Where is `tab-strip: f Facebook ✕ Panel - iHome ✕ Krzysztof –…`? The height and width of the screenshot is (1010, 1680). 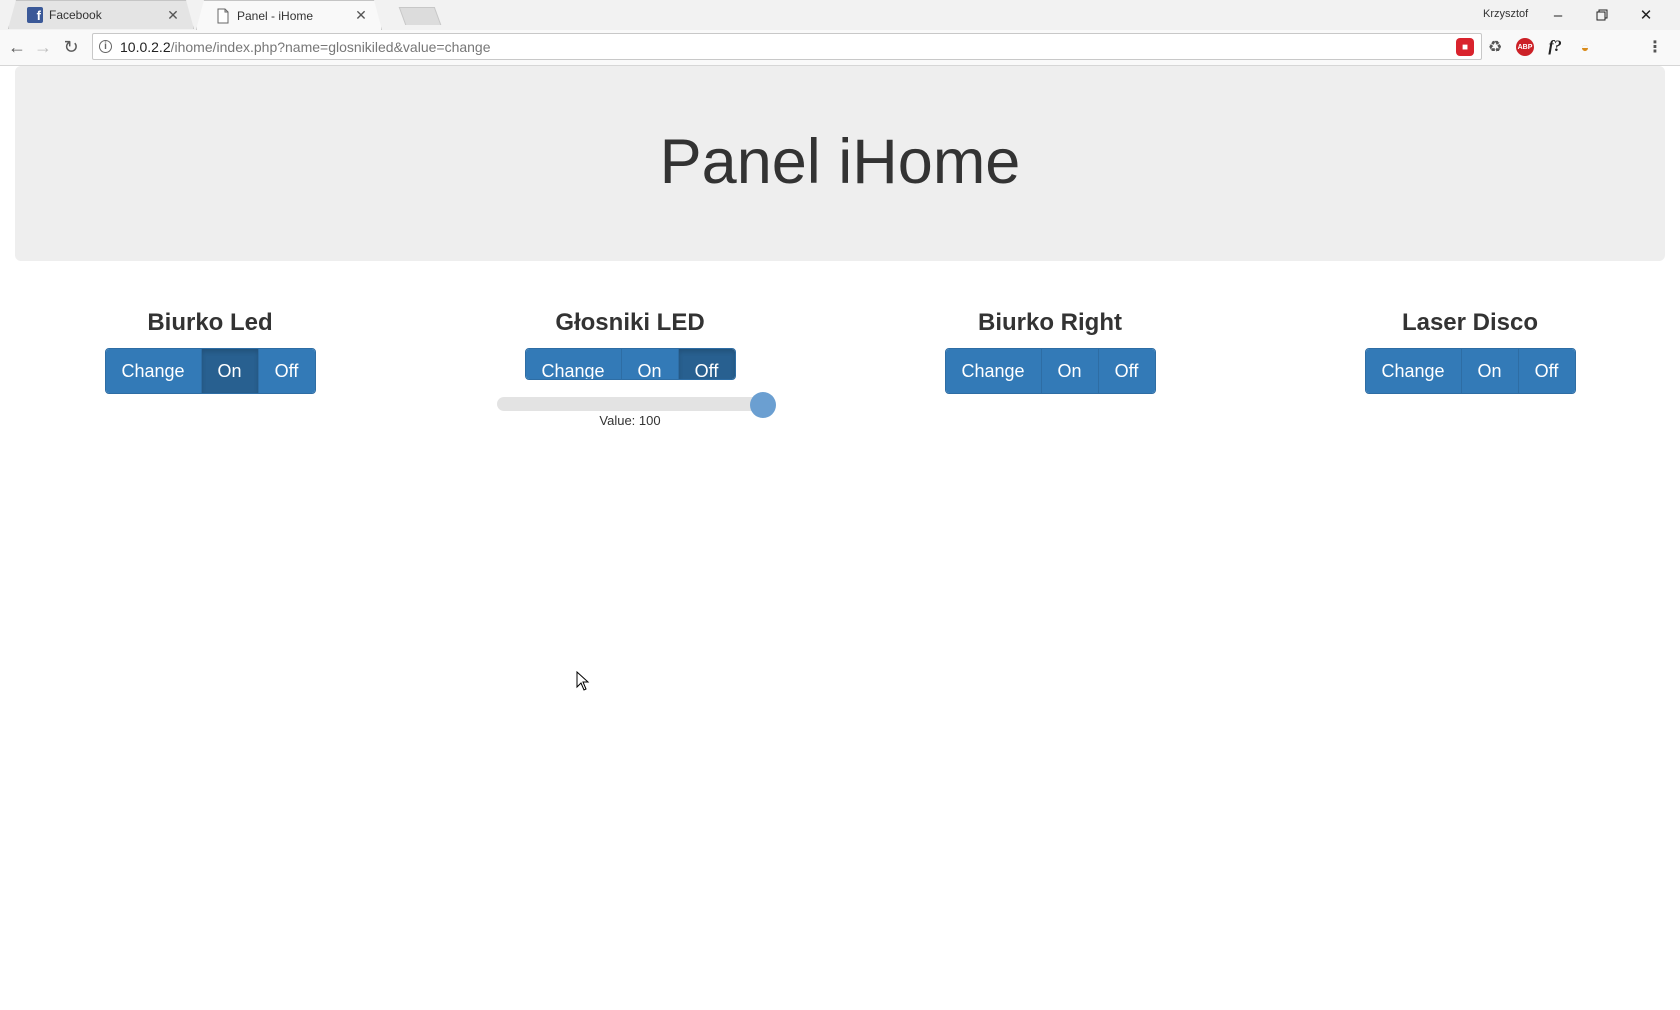 tab-strip: f Facebook ✕ Panel - iHome ✕ Krzysztof –… is located at coordinates (840, 15).